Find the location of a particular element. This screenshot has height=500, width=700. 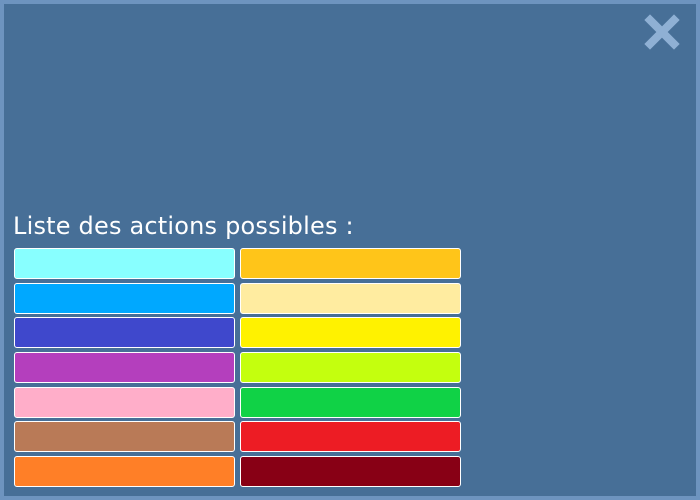

close-button is located at coordinates (662, 32).